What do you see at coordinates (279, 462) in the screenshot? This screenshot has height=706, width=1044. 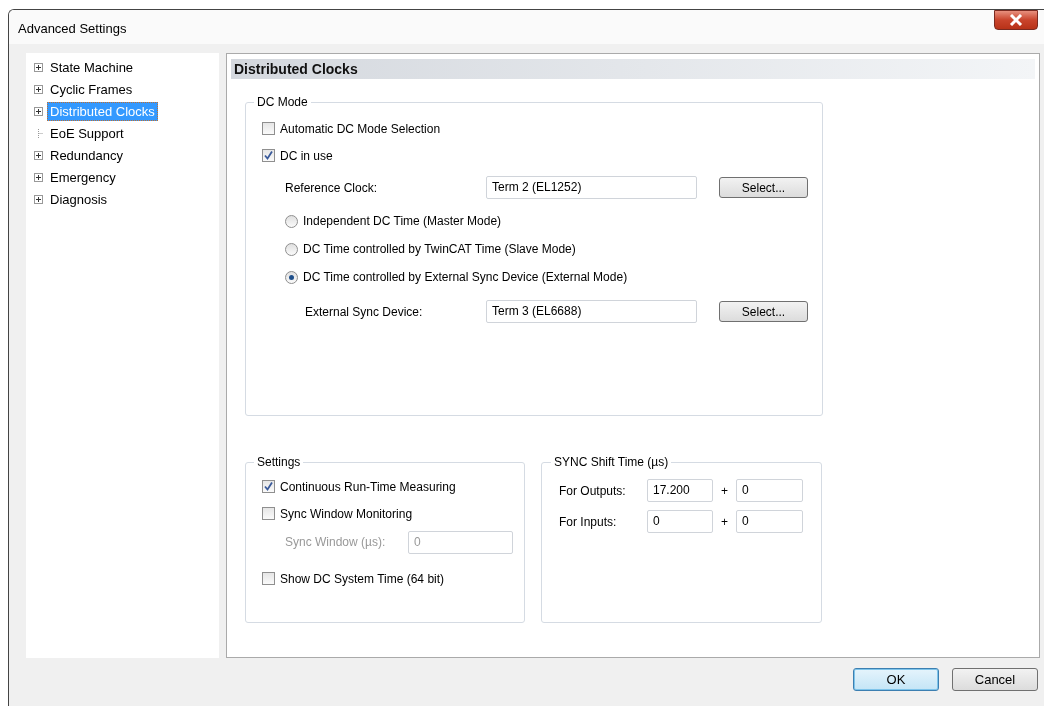 I see `group-title: Settings` at bounding box center [279, 462].